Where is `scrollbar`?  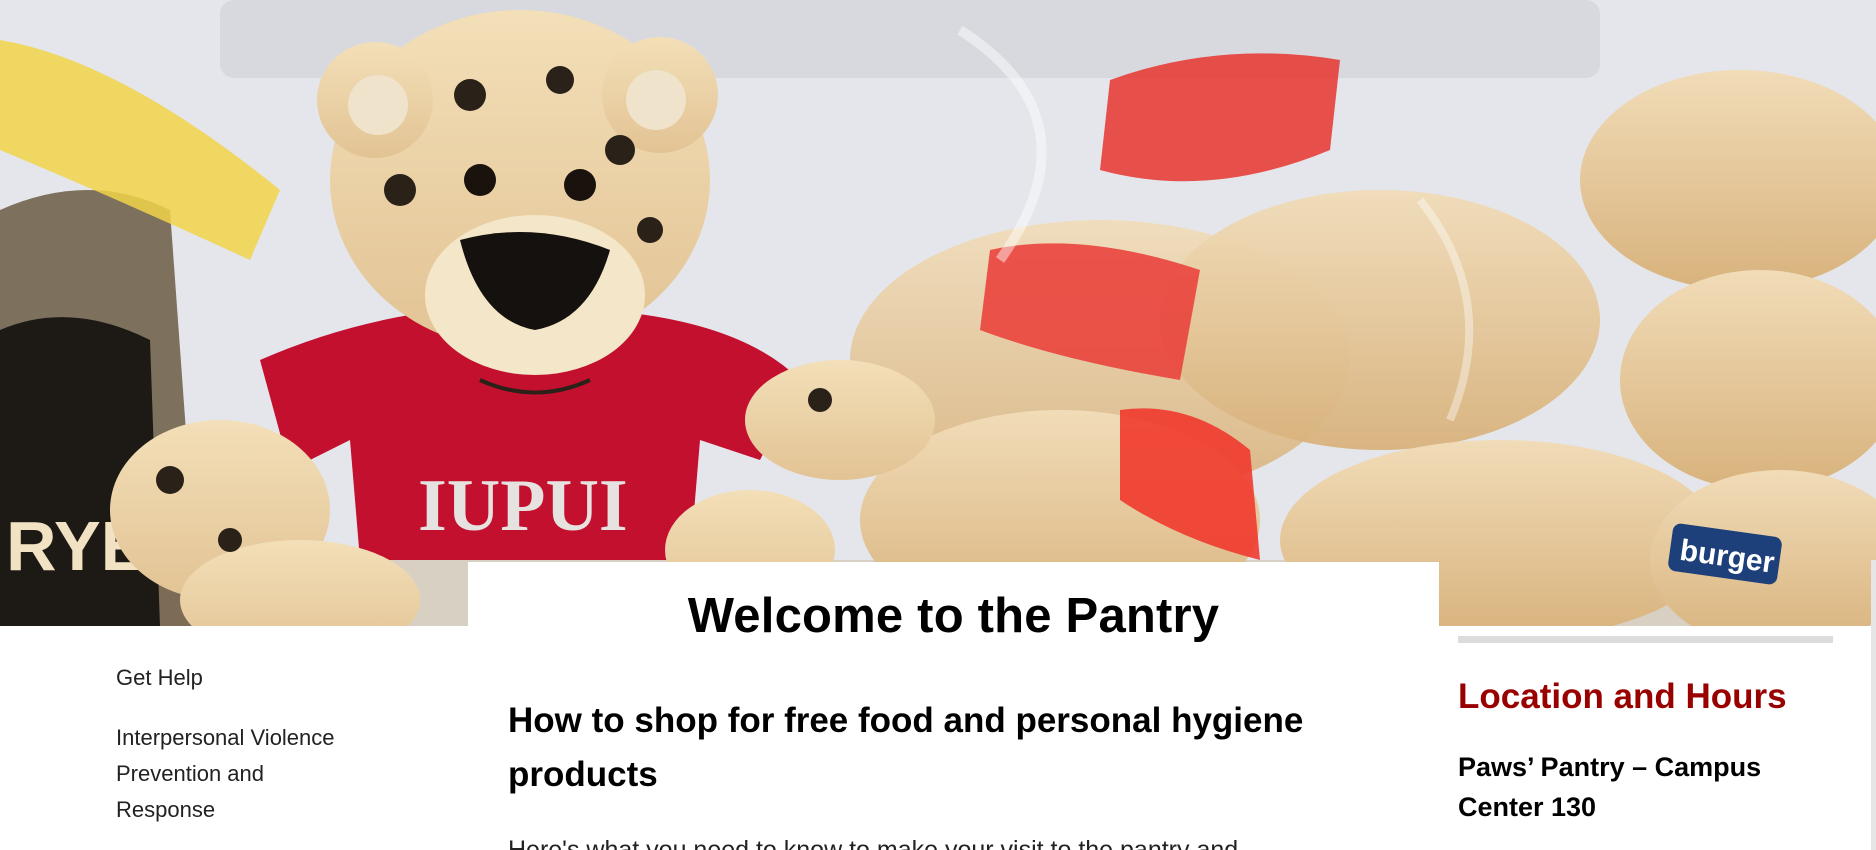
scrollbar is located at coordinates (1873, 705).